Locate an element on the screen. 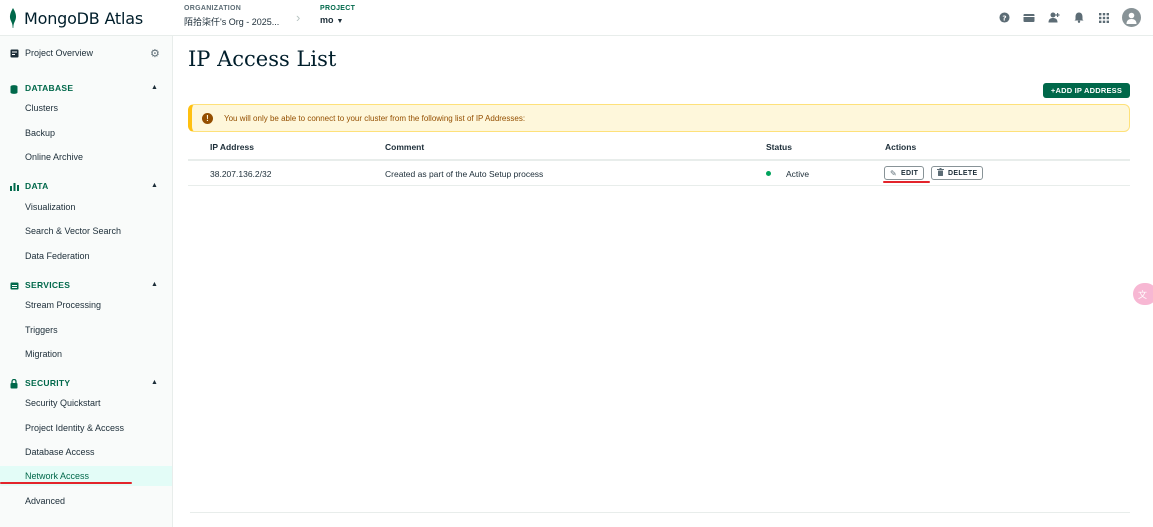  help-icon: ? is located at coordinates (1004, 18).